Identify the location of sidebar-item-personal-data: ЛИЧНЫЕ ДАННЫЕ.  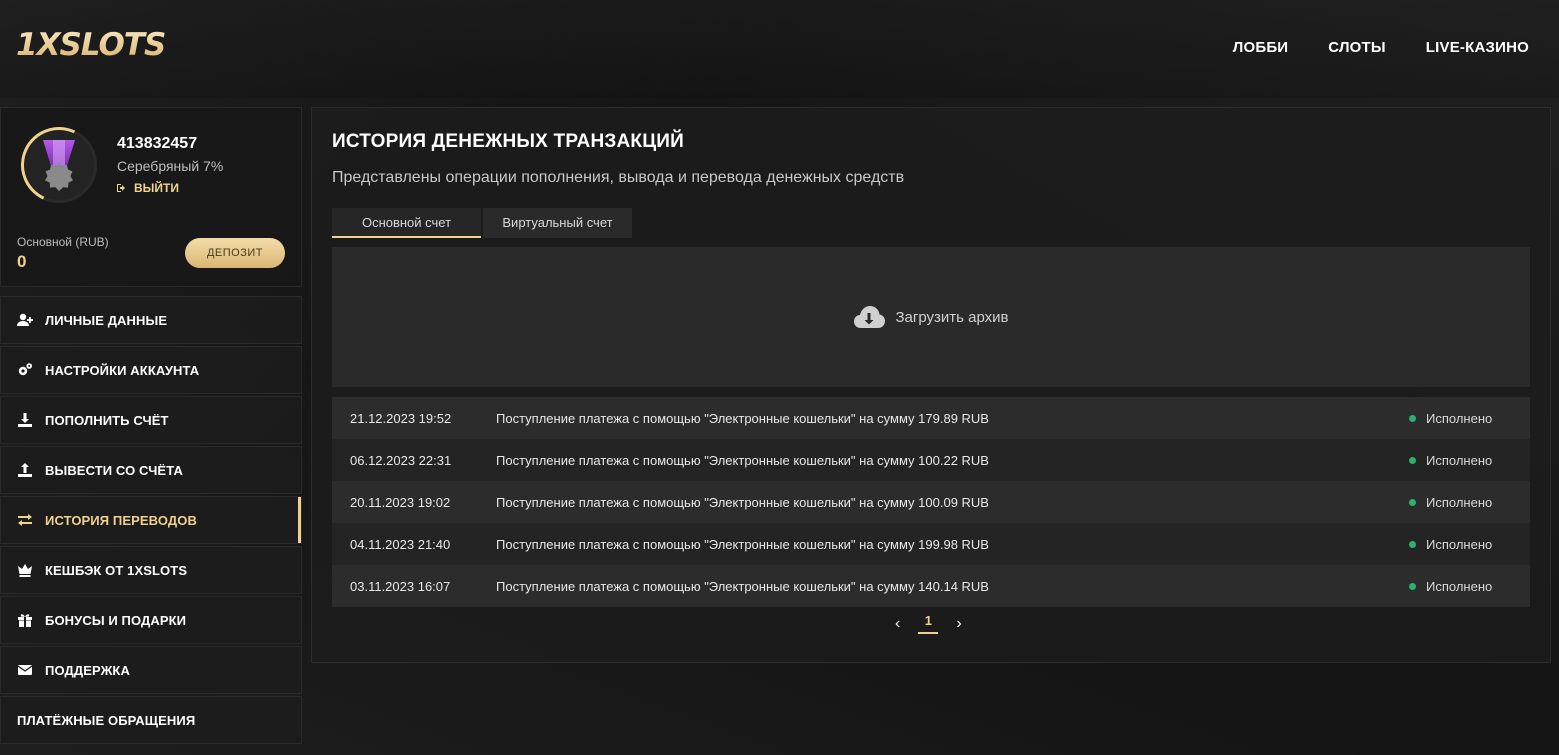
(151, 320).